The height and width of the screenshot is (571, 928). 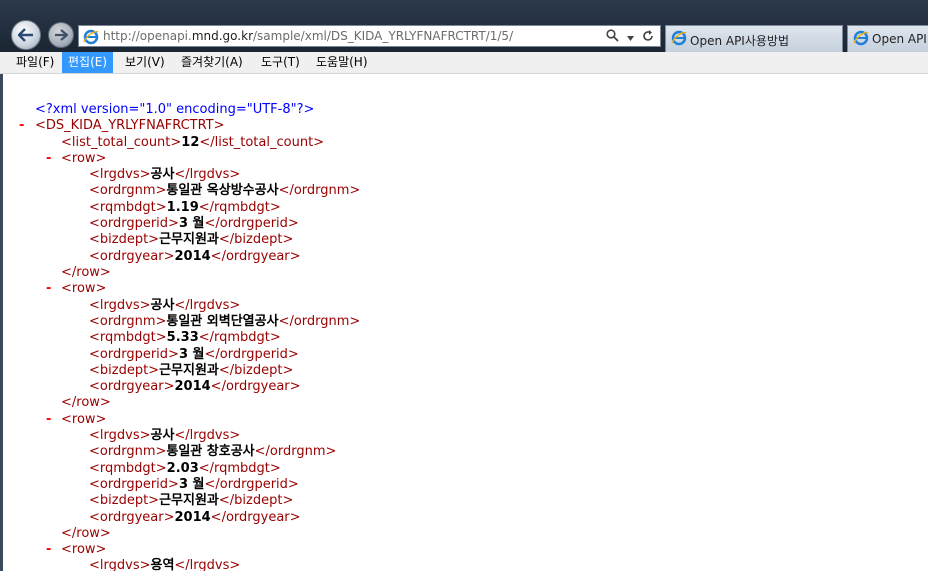 I want to click on xml-field-rqmbdgt: <rqmbdgt>2.03</rqmbdgt>, so click(x=185, y=469).